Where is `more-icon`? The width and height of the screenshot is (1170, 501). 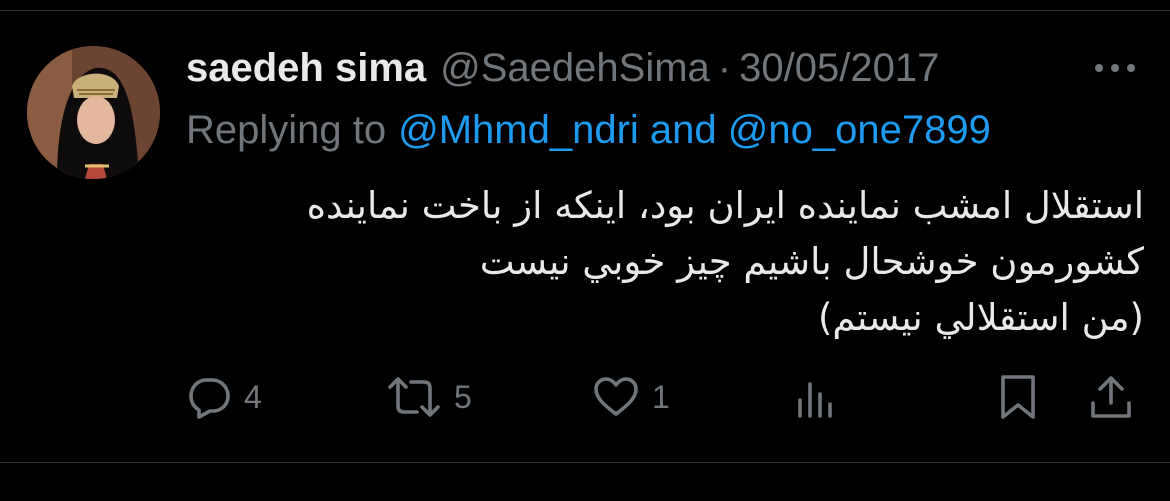 more-icon is located at coordinates (1115, 68).